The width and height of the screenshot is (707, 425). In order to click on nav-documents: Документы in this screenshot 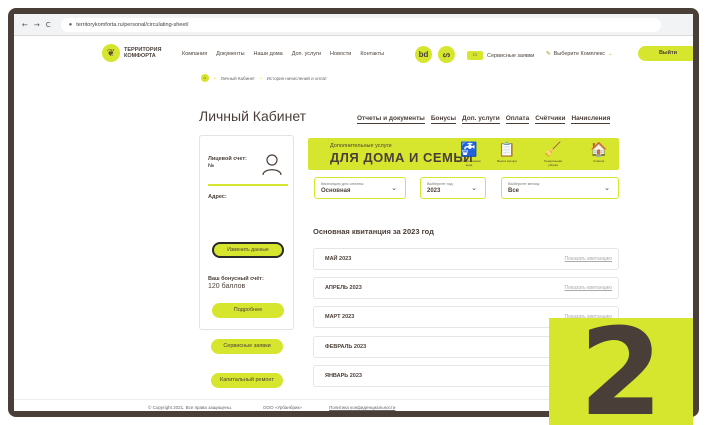, I will do `click(230, 54)`.